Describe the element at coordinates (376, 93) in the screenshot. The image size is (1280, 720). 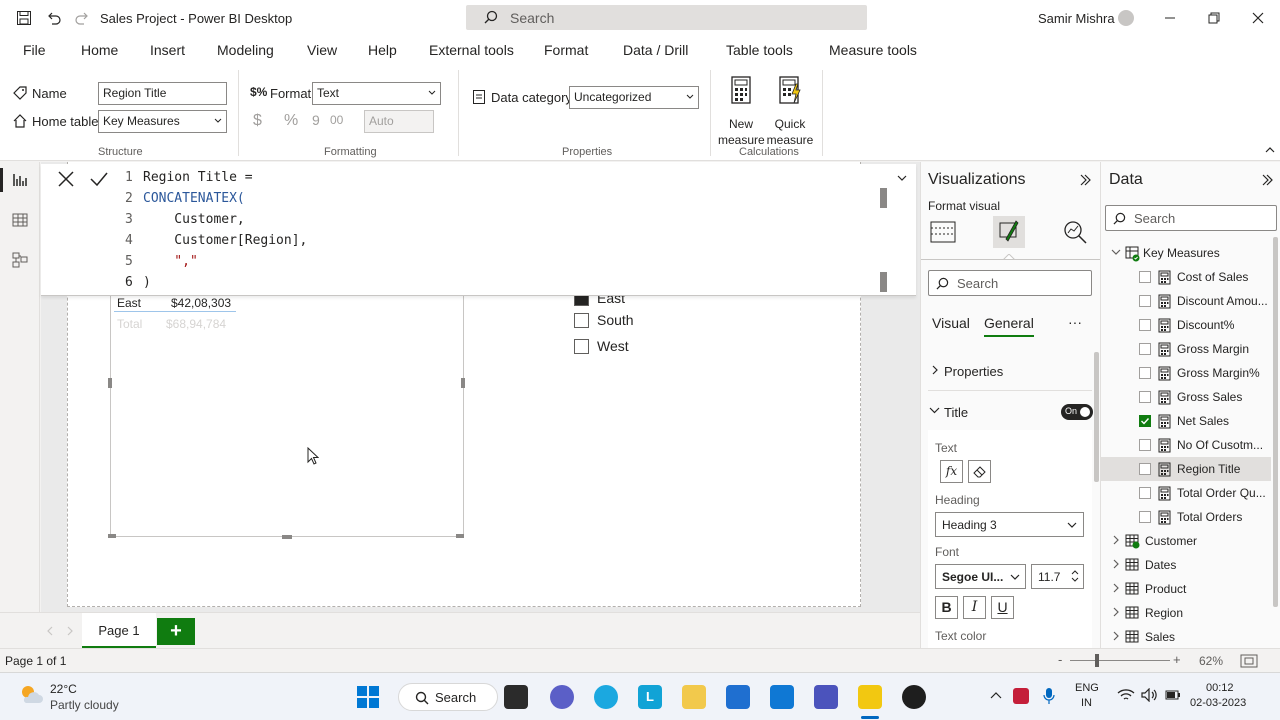
I see `format-select: Text` at that location.